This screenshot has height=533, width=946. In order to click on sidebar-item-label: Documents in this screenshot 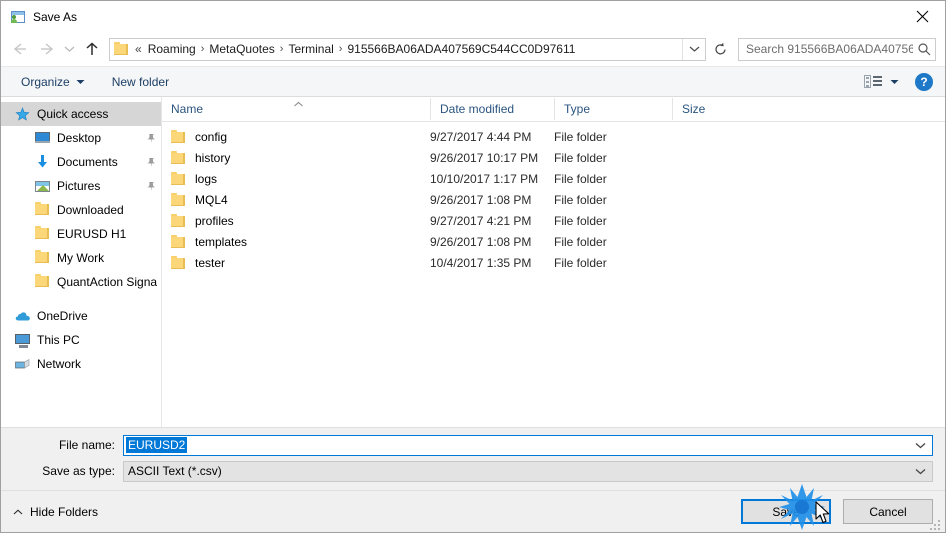, I will do `click(87, 162)`.